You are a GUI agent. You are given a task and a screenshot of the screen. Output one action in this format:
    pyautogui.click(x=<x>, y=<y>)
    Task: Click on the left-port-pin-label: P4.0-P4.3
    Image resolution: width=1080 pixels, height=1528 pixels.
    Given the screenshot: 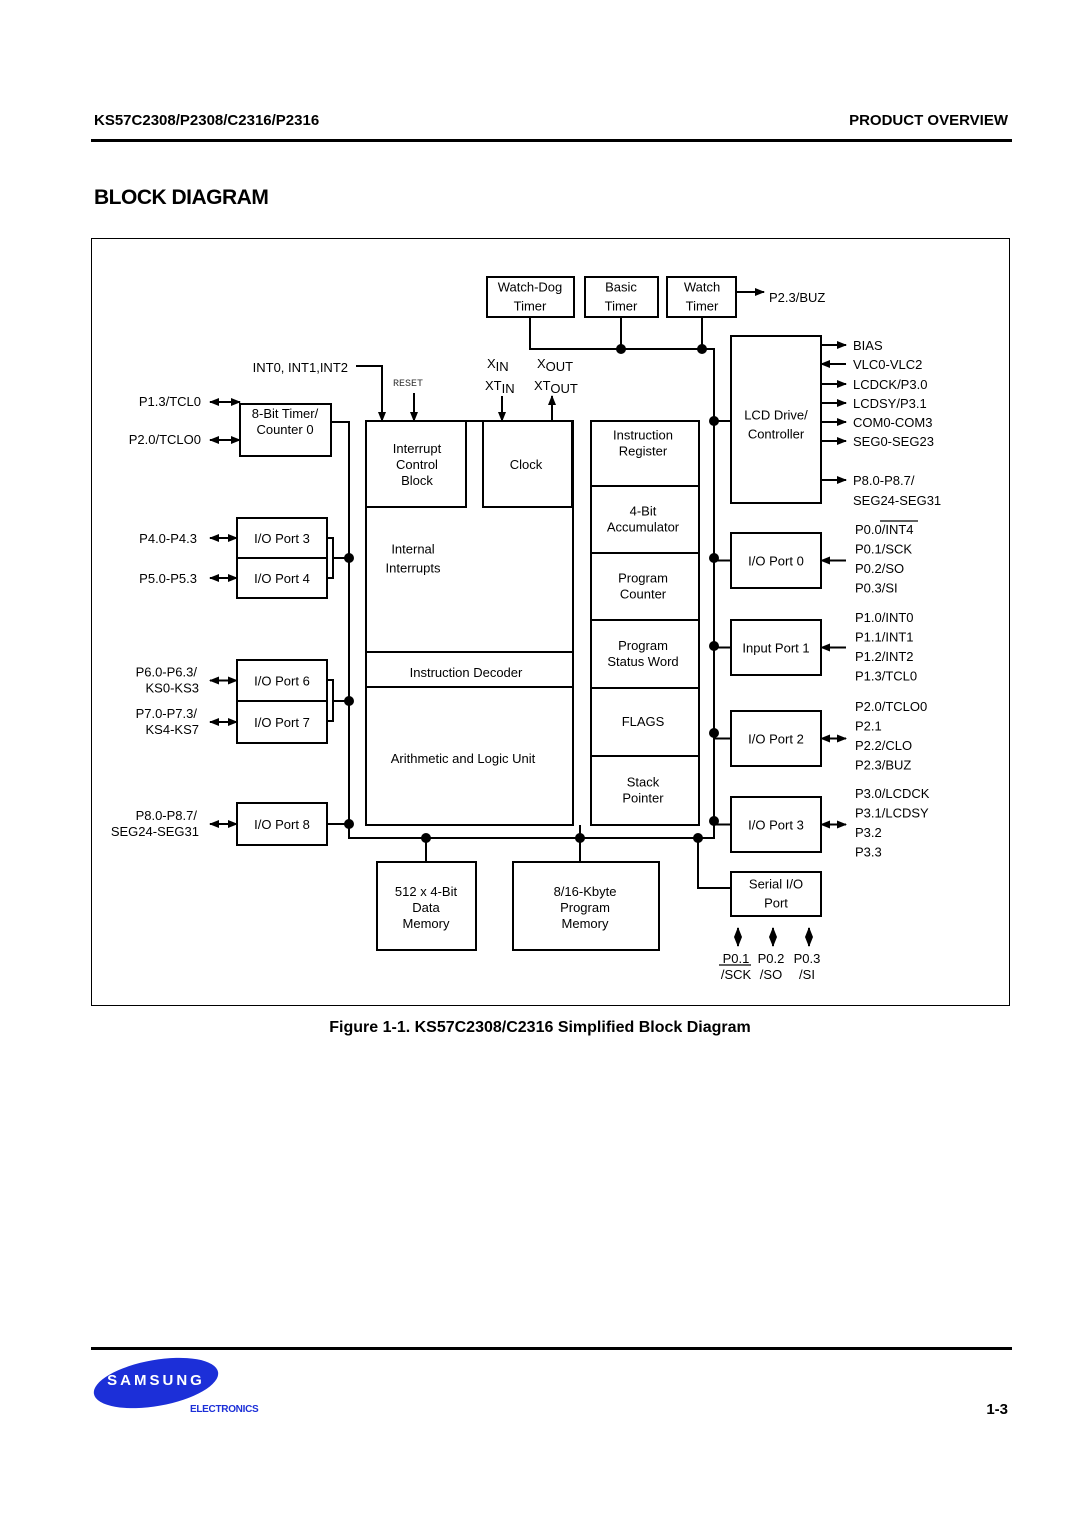 What is the action you would take?
    pyautogui.click(x=168, y=538)
    